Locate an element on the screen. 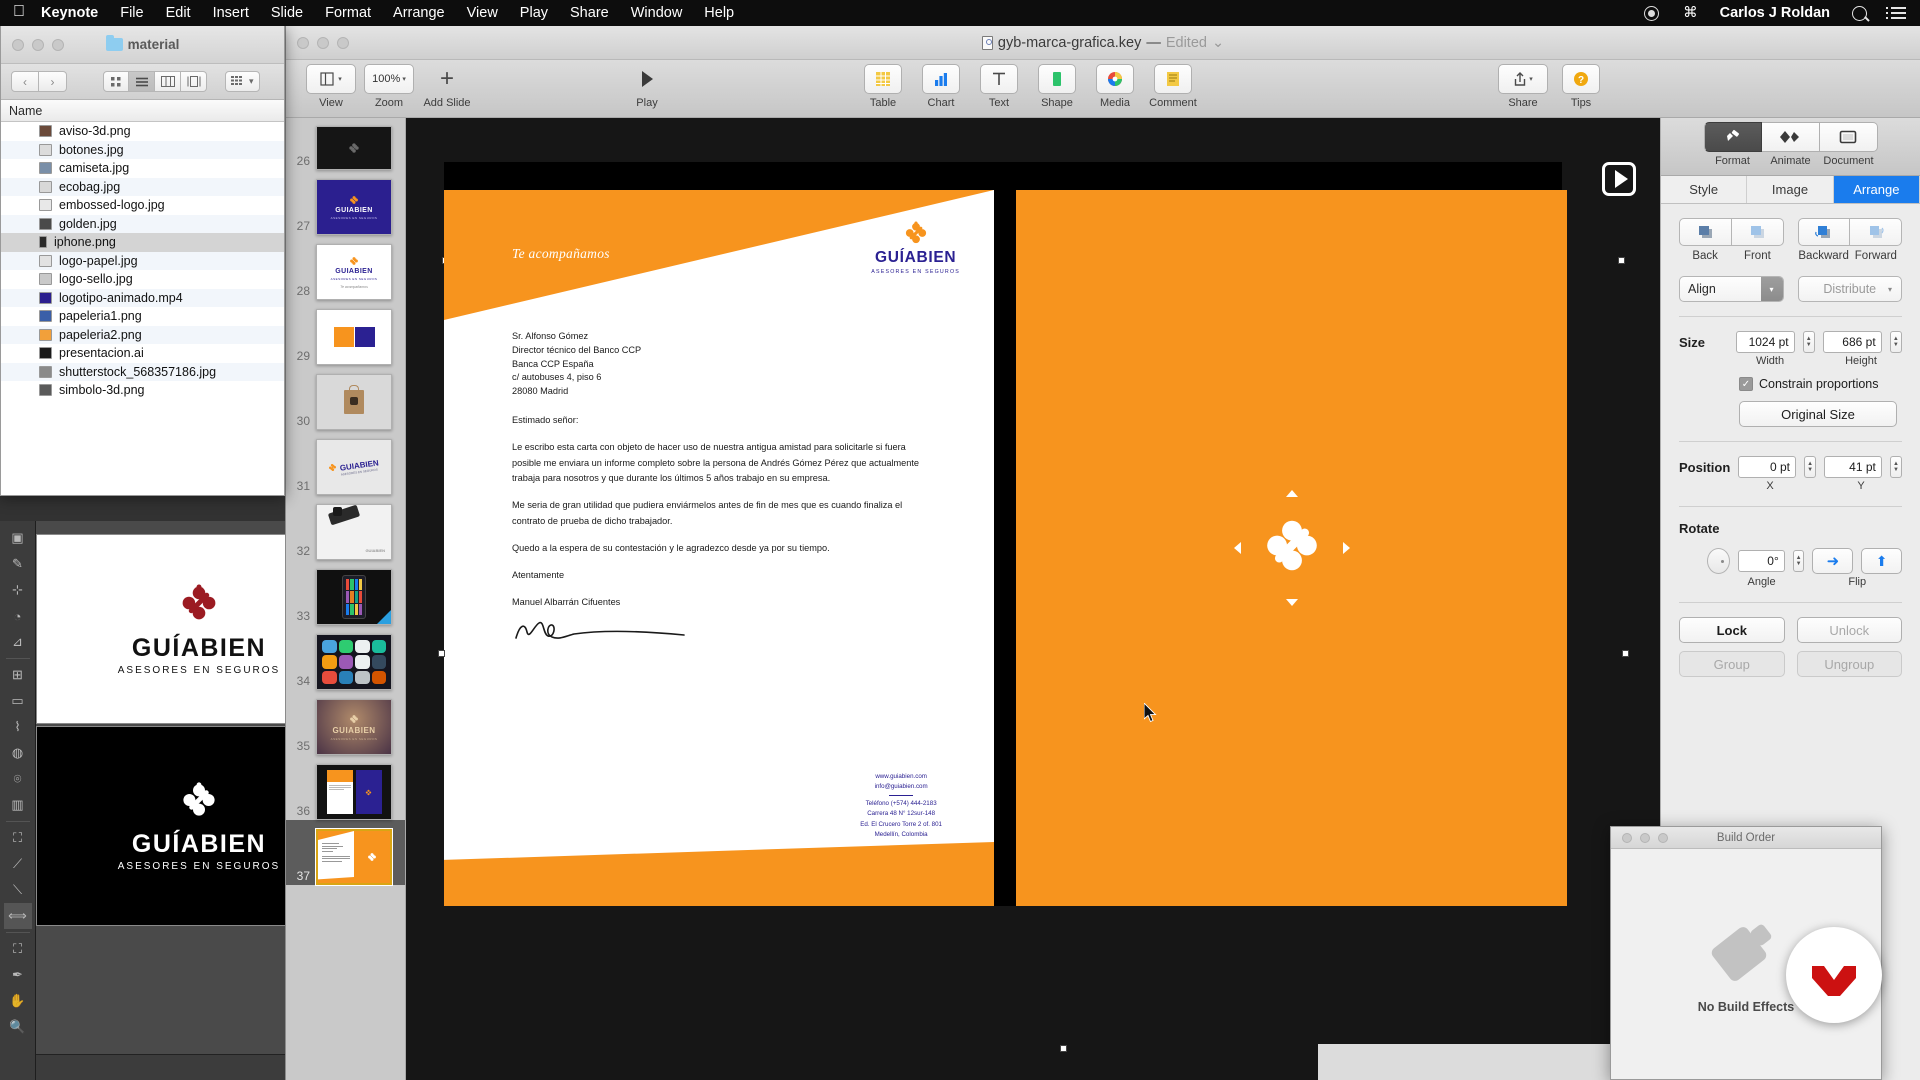 Image resolution: width=1920 pixels, height=1080 pixels. menubar-user-name: Carlos J Roldan is located at coordinates (1775, 13).